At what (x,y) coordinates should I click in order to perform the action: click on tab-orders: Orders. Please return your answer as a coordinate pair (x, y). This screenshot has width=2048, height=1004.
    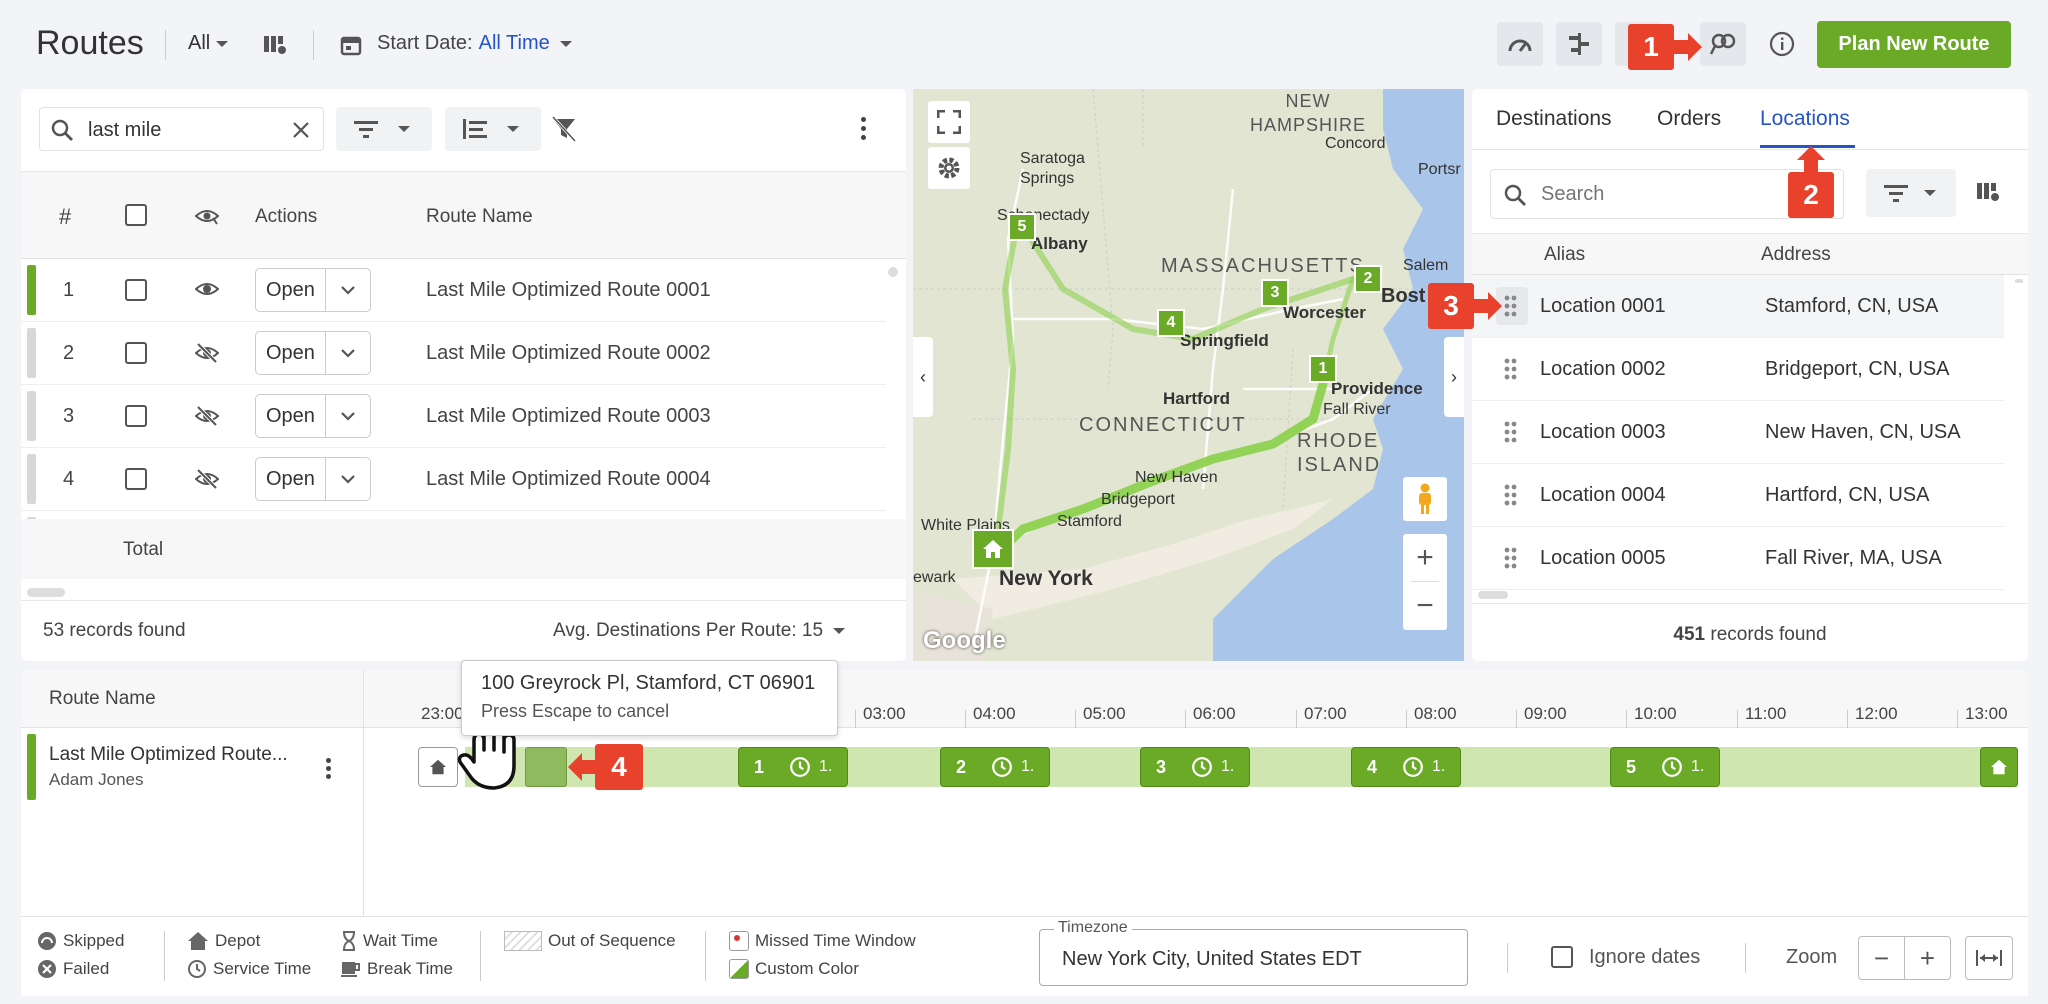
    Looking at the image, I should click on (1689, 119).